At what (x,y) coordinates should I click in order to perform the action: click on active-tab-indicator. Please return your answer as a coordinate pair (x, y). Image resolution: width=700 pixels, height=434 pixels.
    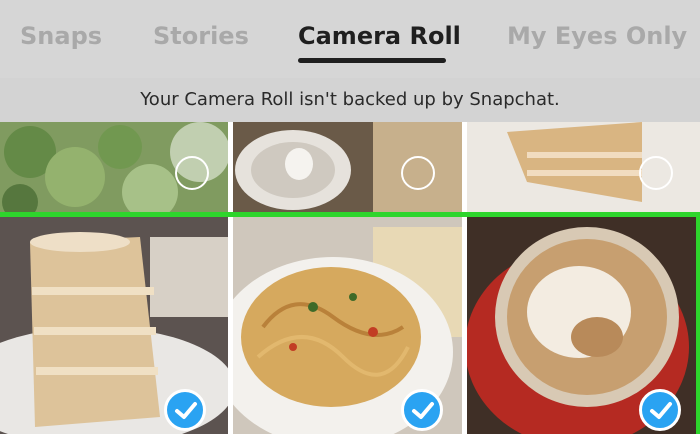
    Looking at the image, I should click on (372, 60).